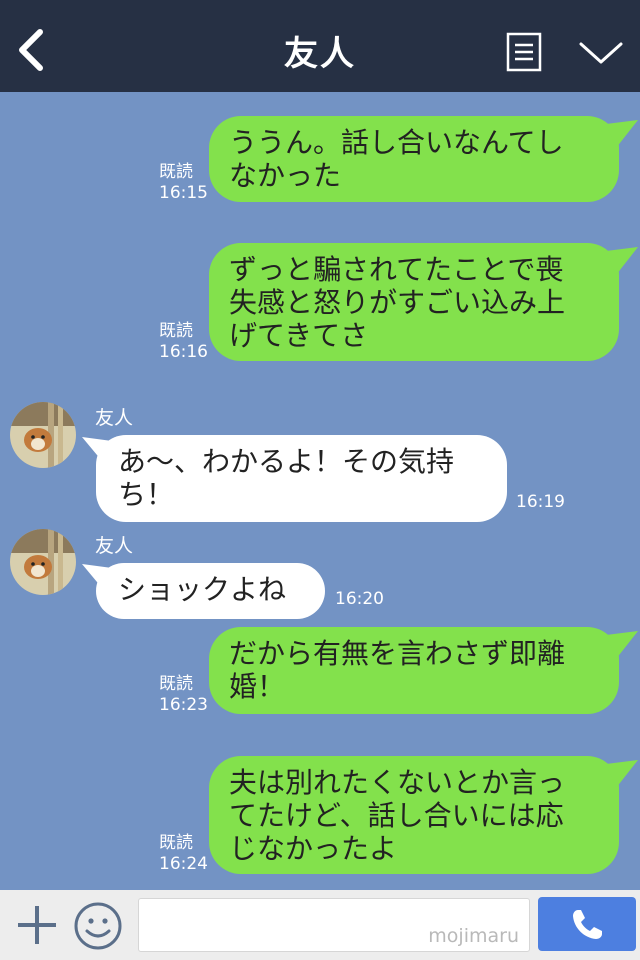  I want to click on phone-icon, so click(587, 924).